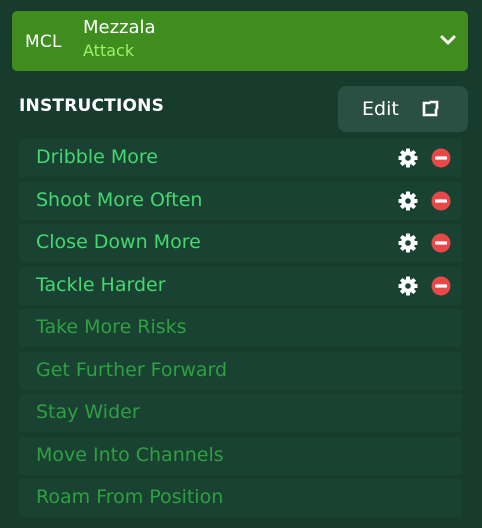 Image resolution: width=482 pixels, height=528 pixels. Describe the element at coordinates (132, 369) in the screenshot. I see `instruction-label: Get Further Forward` at that location.